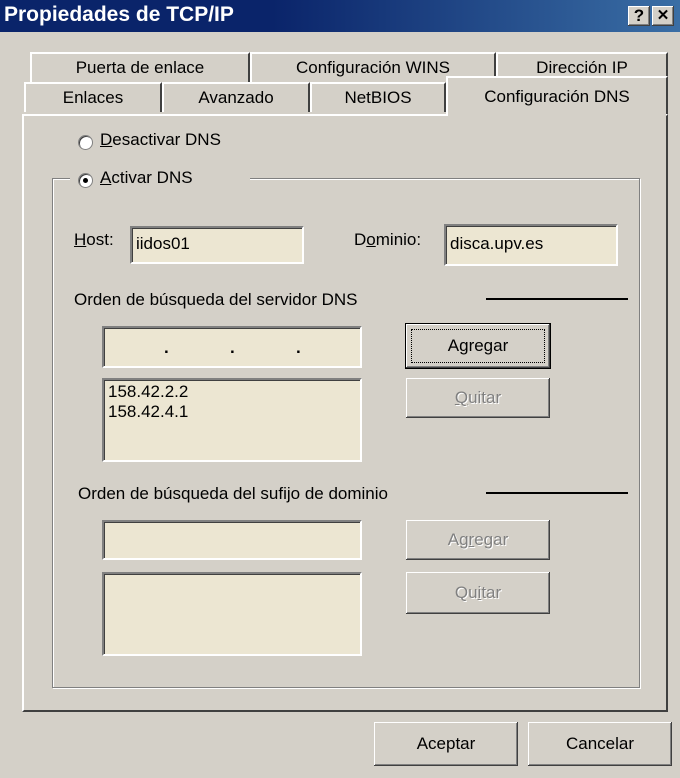  I want to click on enable-dns-radio, so click(85, 180).